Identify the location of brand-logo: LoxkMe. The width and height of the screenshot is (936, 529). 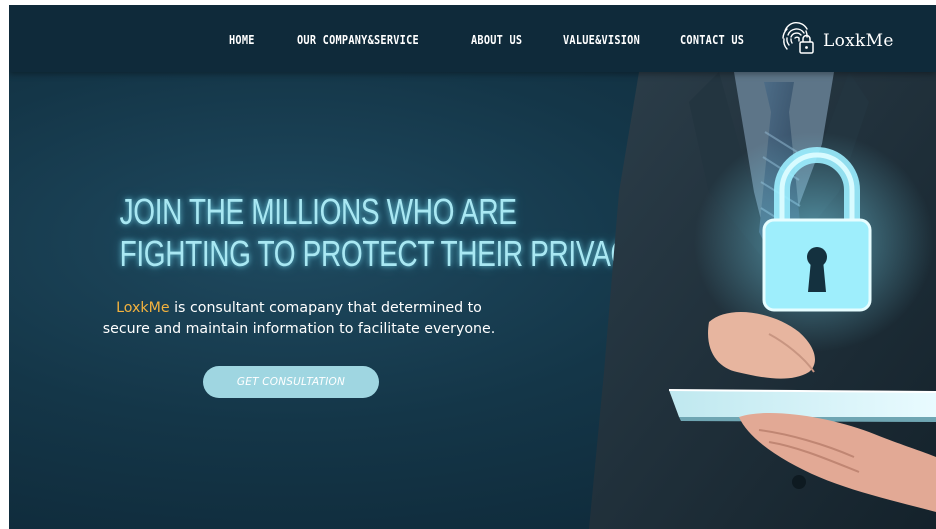
(836, 41).